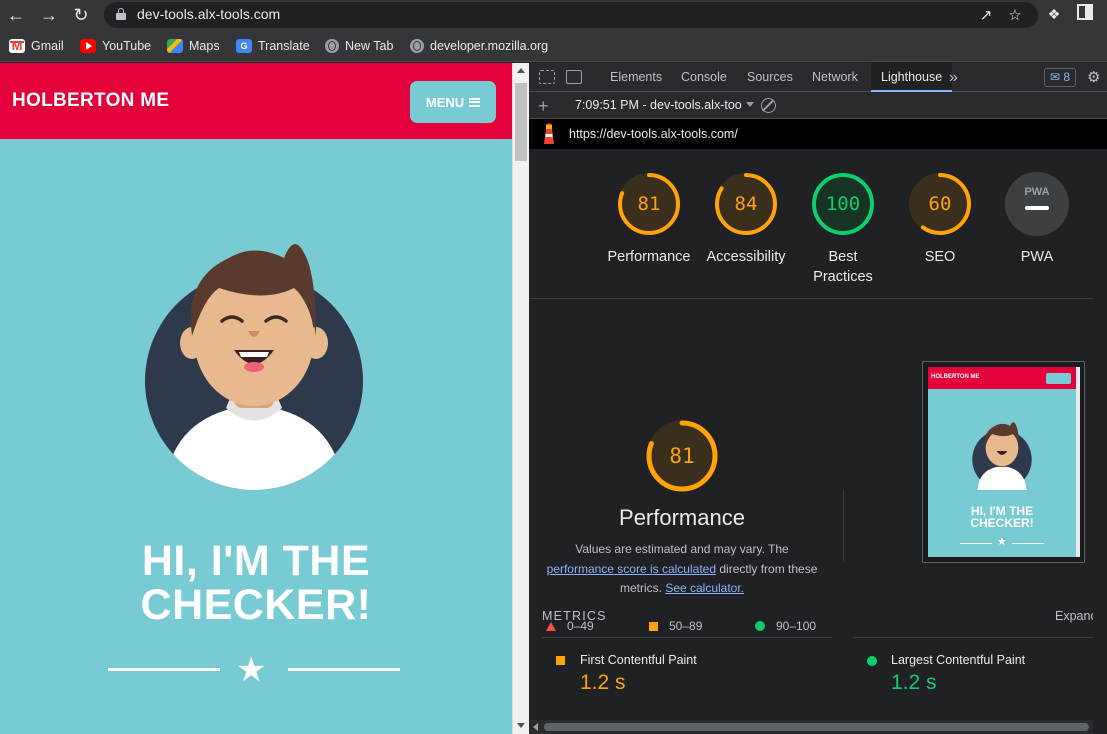  Describe the element at coordinates (768, 105) in the screenshot. I see `clear-icon` at that location.